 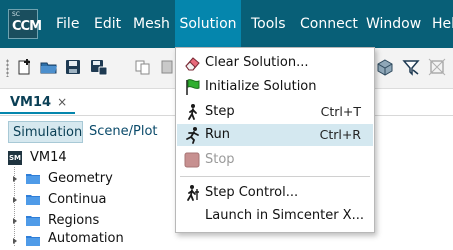 What do you see at coordinates (123, 132) in the screenshot?
I see `tab-scene-plot: Scene/Plot` at bounding box center [123, 132].